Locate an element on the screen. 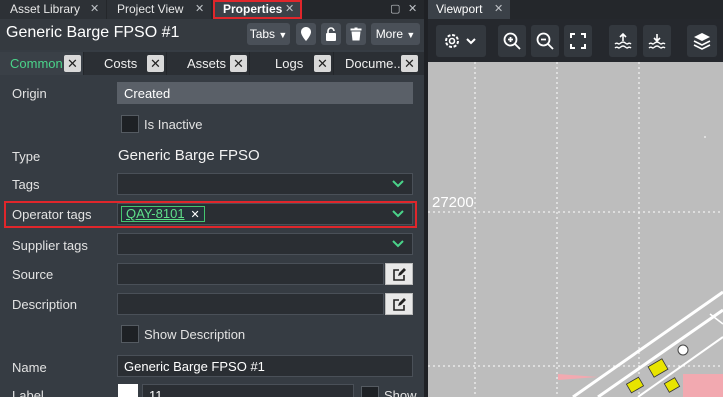  locate-button is located at coordinates (306, 34).